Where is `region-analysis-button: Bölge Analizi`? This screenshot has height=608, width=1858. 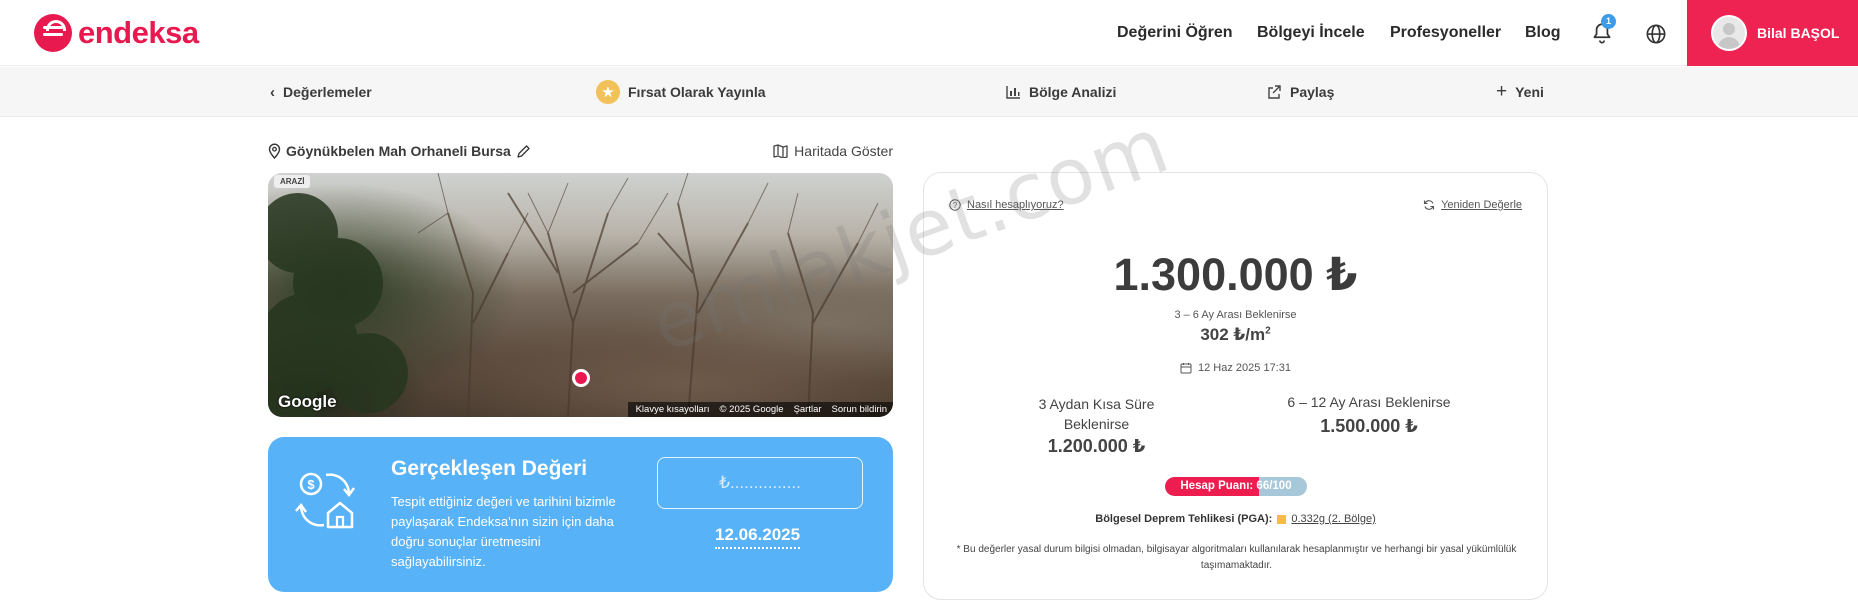
region-analysis-button: Bölge Analizi is located at coordinates (1061, 92).